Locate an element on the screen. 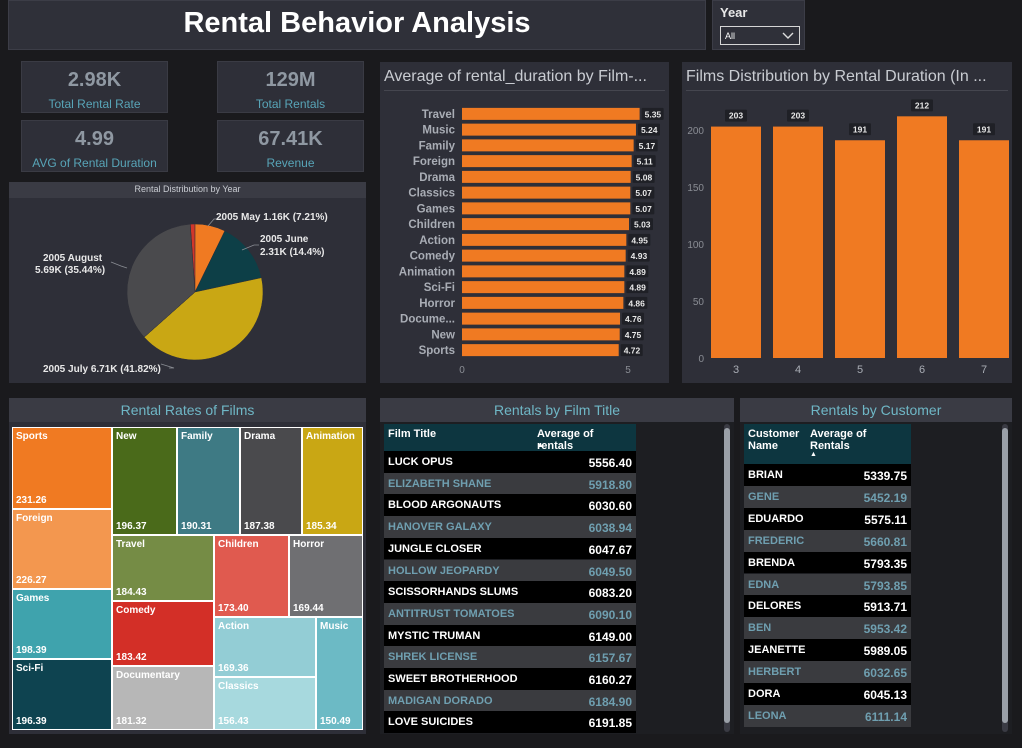 This screenshot has width=1022, height=748. table-cell-name-text: JEANETTE is located at coordinates (777, 650).